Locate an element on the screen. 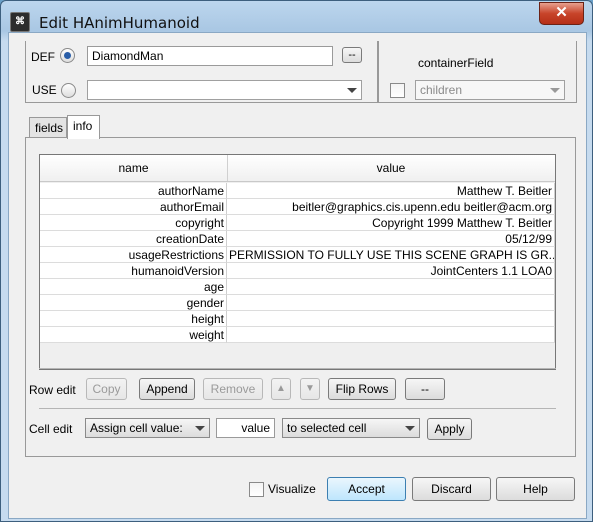 The width and height of the screenshot is (593, 522). cell-target-select: to selected cell is located at coordinates (351, 428).